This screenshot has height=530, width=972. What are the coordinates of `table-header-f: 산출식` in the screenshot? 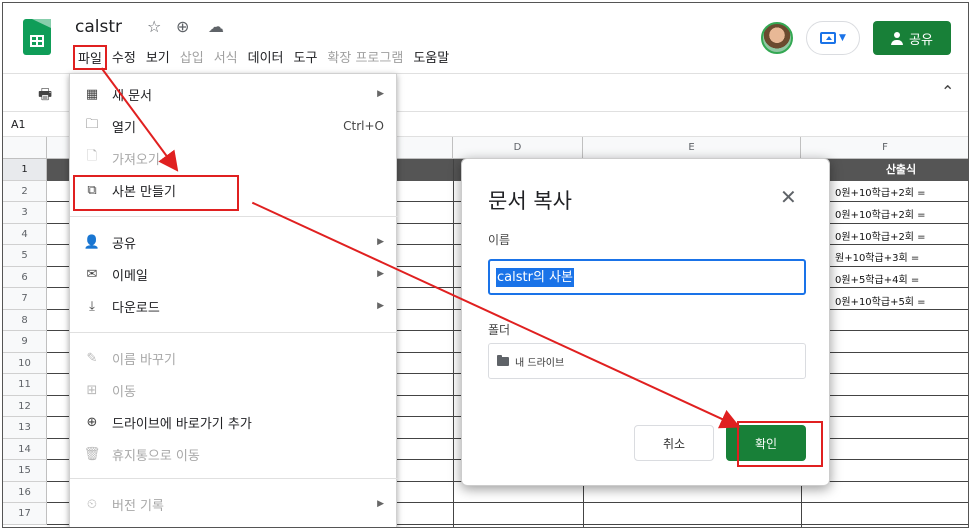 It's located at (901, 169).